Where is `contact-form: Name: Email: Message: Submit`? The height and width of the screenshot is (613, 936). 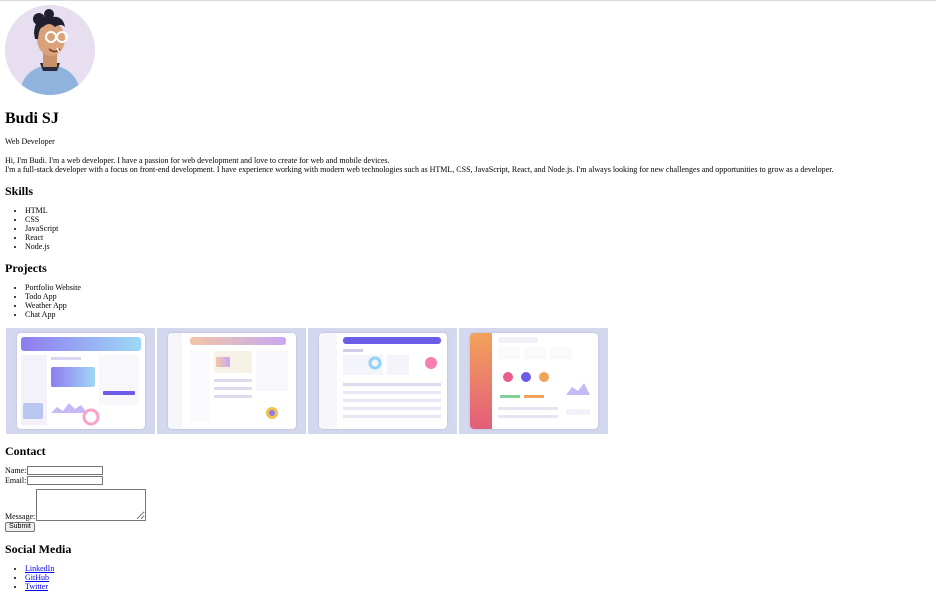
contact-form: Name: Email: Message: Submit is located at coordinates (470, 499).